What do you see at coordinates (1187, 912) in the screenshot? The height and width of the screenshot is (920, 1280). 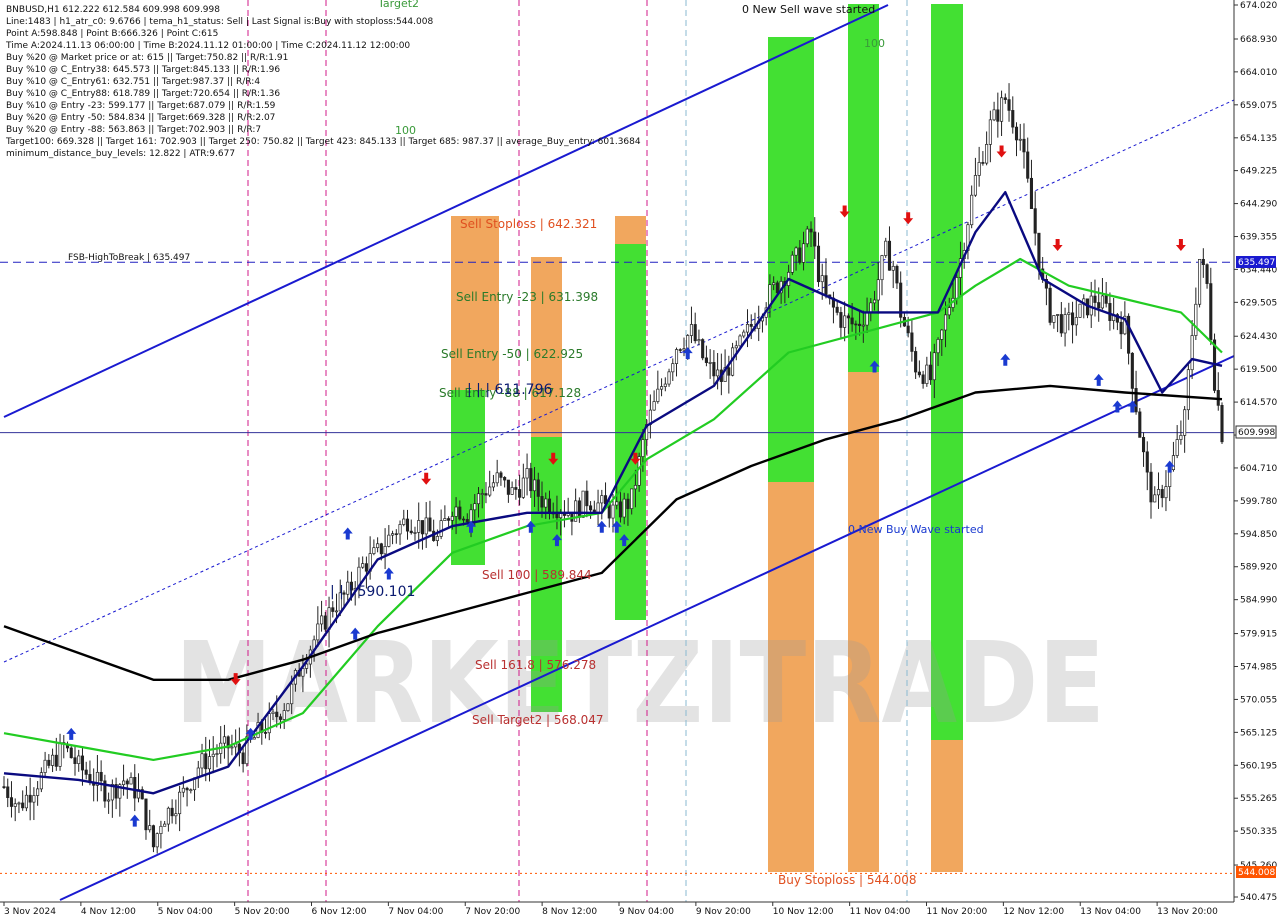 I see `x-tick-label: 13 Nov 20:00` at bounding box center [1187, 912].